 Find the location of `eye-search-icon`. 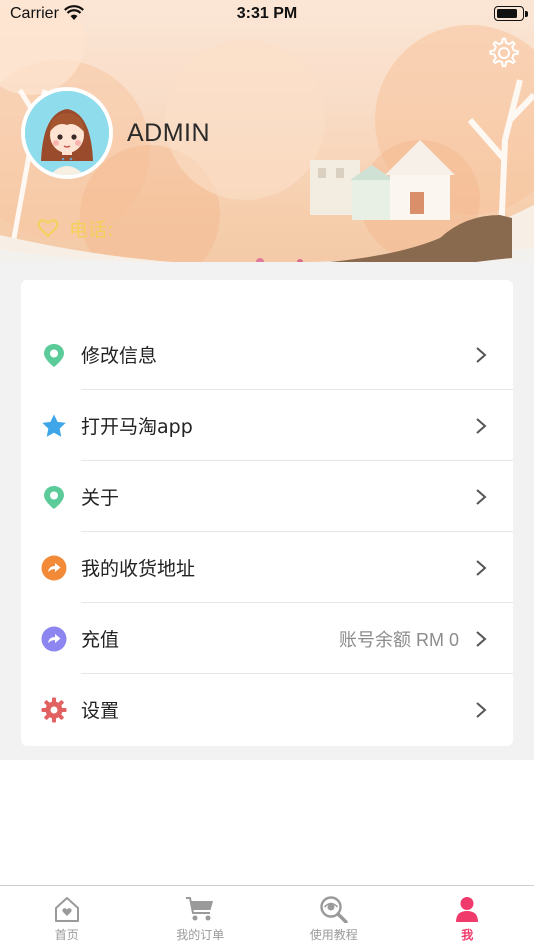

eye-search-icon is located at coordinates (334, 909).